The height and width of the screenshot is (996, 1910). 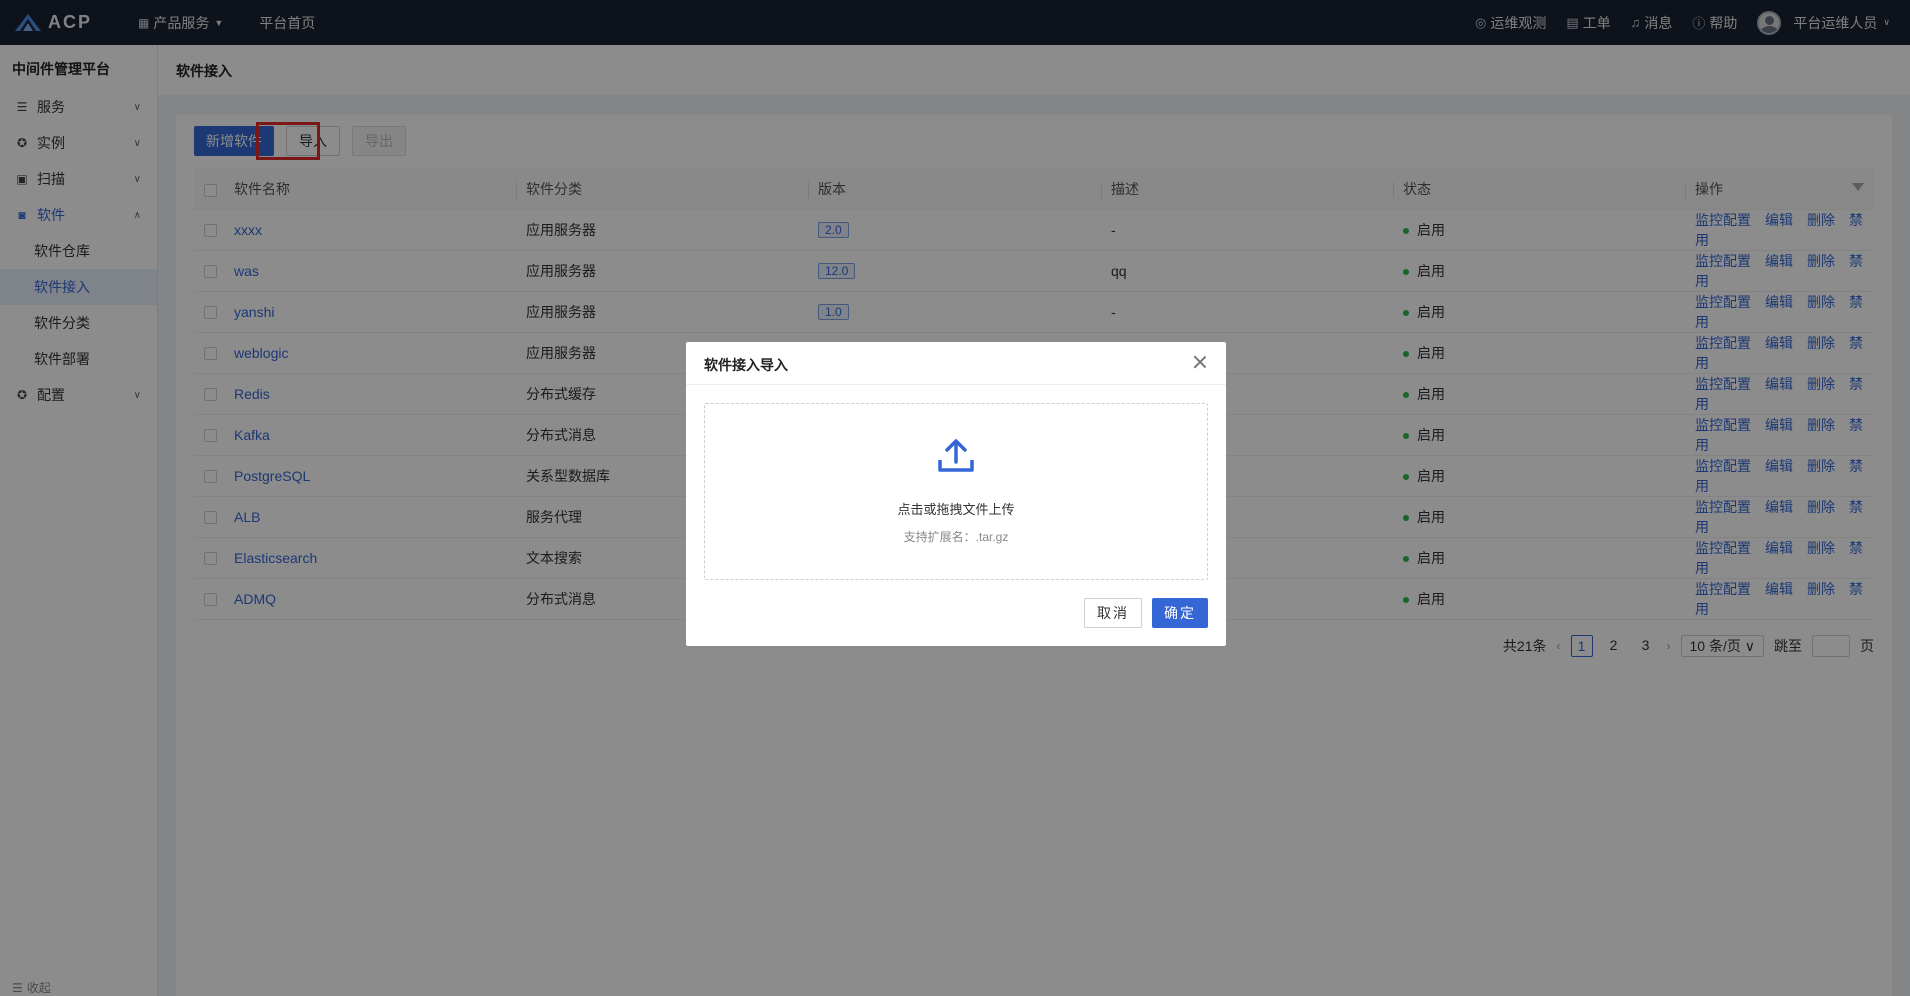 What do you see at coordinates (1200, 362) in the screenshot?
I see `close-icon` at bounding box center [1200, 362].